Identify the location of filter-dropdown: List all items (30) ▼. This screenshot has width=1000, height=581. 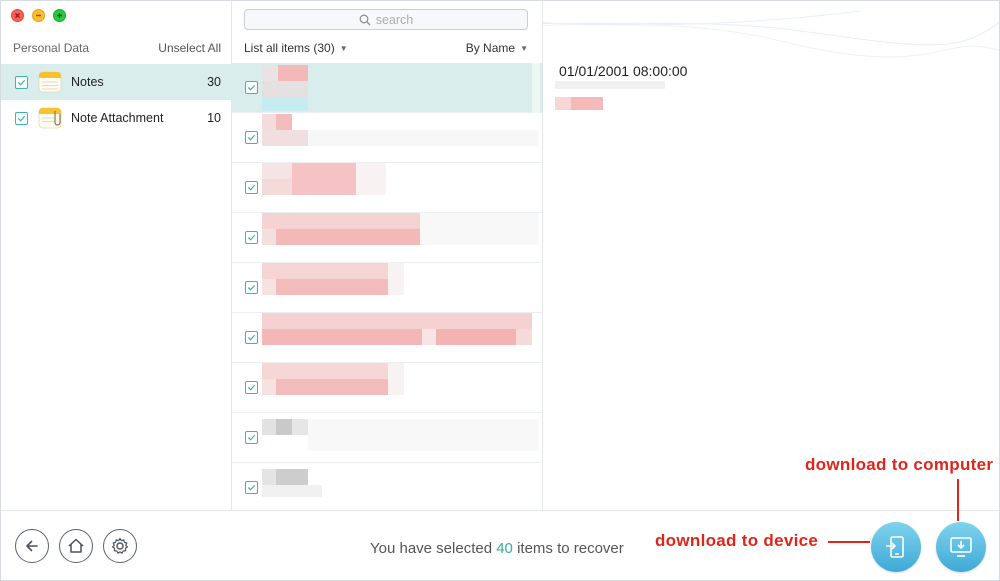
(296, 48).